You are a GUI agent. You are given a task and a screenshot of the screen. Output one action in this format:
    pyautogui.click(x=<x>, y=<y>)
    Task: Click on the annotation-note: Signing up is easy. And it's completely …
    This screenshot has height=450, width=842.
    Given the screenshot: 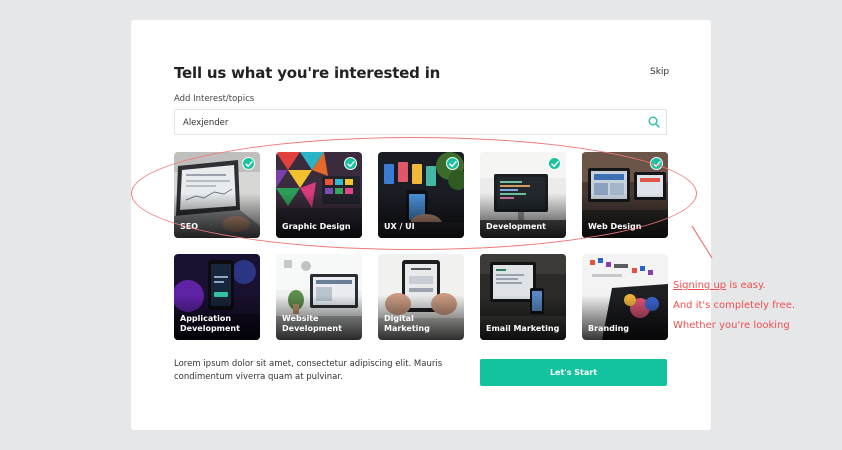 What is the action you would take?
    pyautogui.click(x=734, y=306)
    